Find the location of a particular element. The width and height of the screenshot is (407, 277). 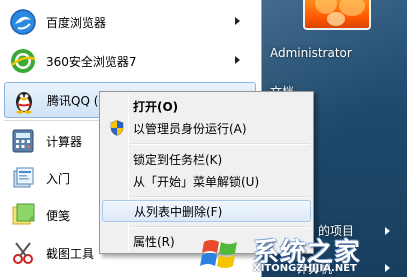

context-item-label: 从「开始」菜单解锁(U) is located at coordinates (196, 181).